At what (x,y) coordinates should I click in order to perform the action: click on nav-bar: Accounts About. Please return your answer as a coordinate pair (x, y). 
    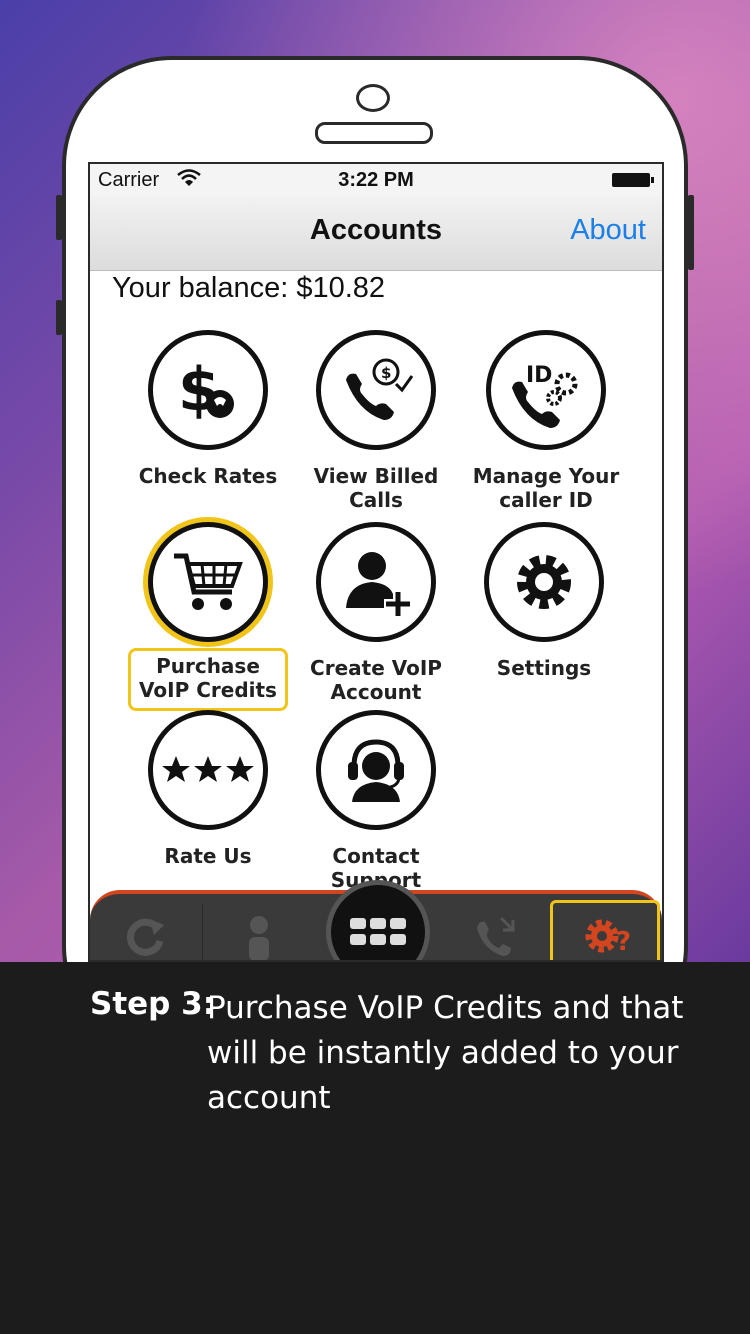
    Looking at the image, I should click on (376, 233).